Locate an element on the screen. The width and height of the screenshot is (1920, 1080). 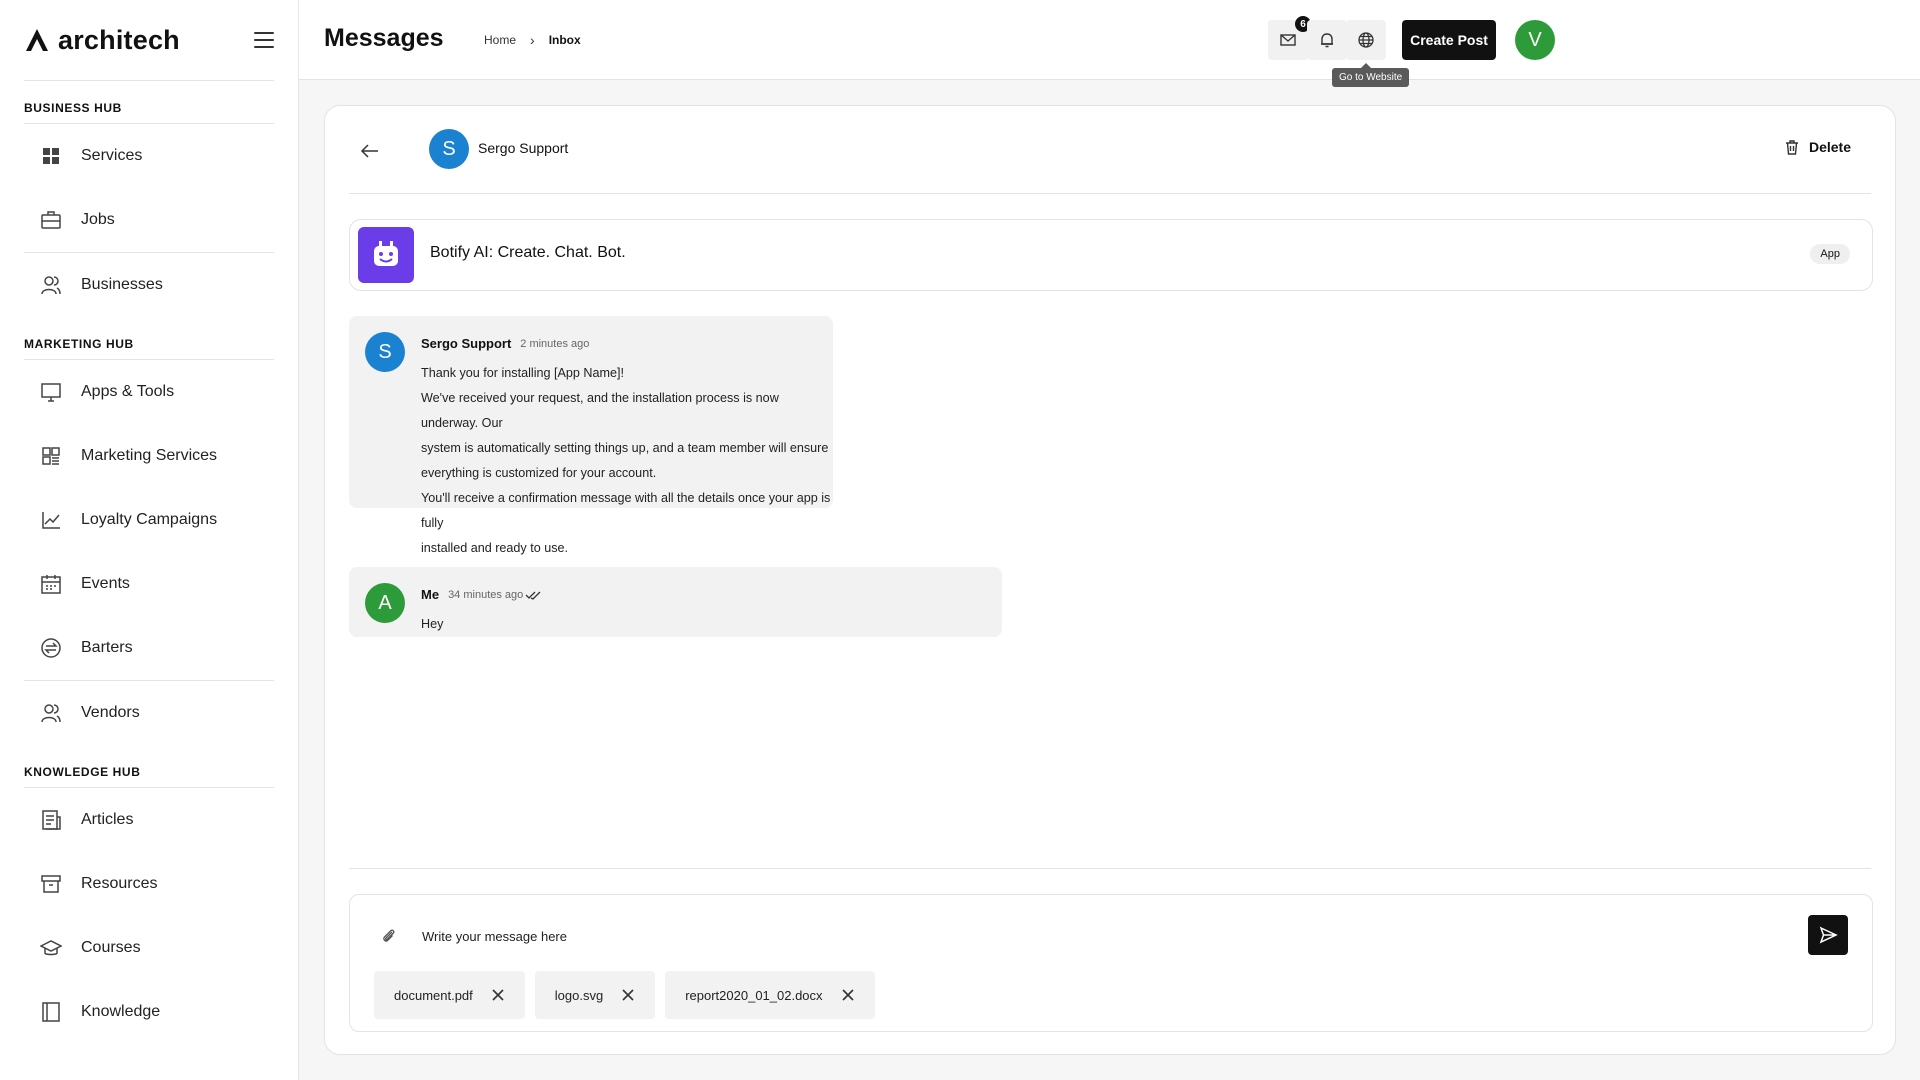
composer-divider is located at coordinates (1110, 868).